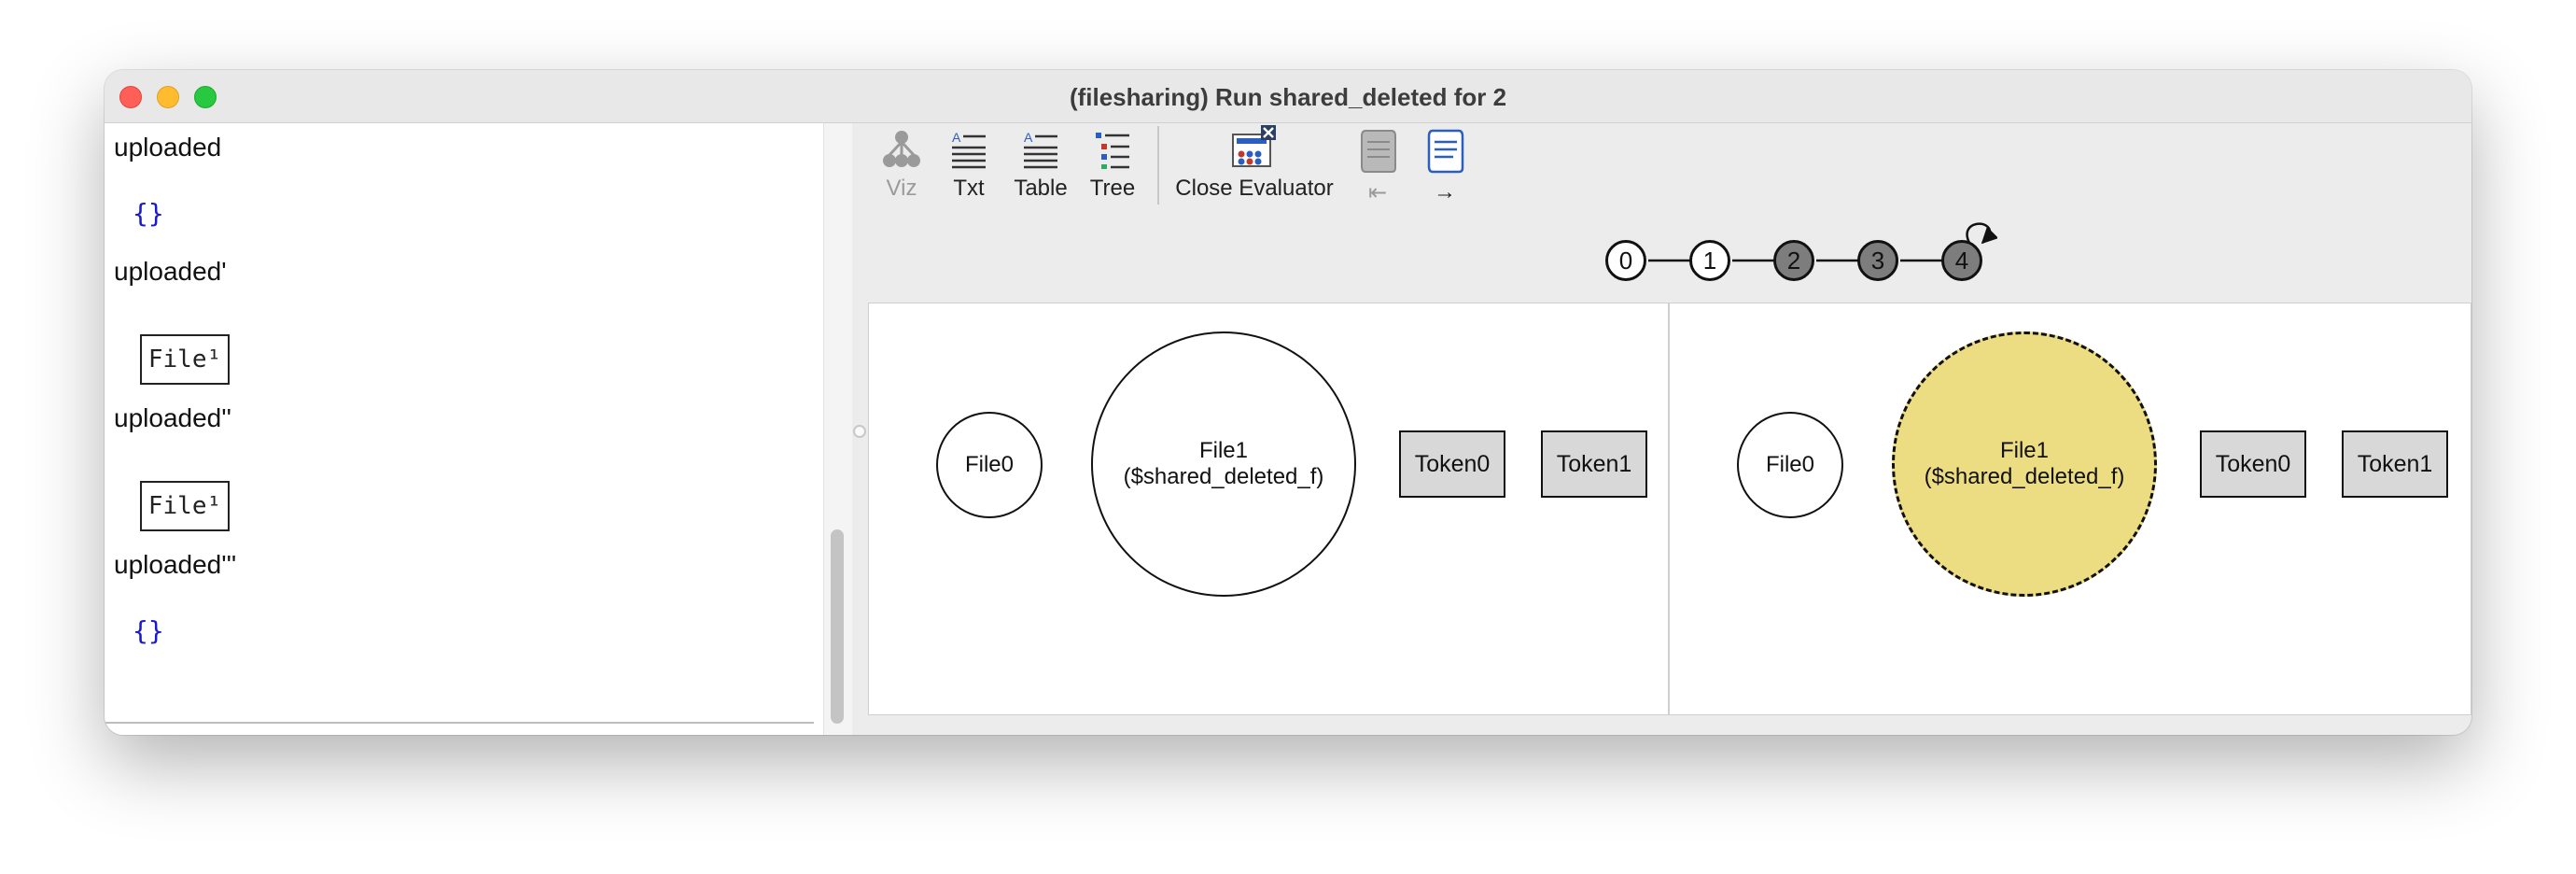 Image resolution: width=2576 pixels, height=874 pixels. I want to click on previous-state-label: ⇤, so click(1377, 192).